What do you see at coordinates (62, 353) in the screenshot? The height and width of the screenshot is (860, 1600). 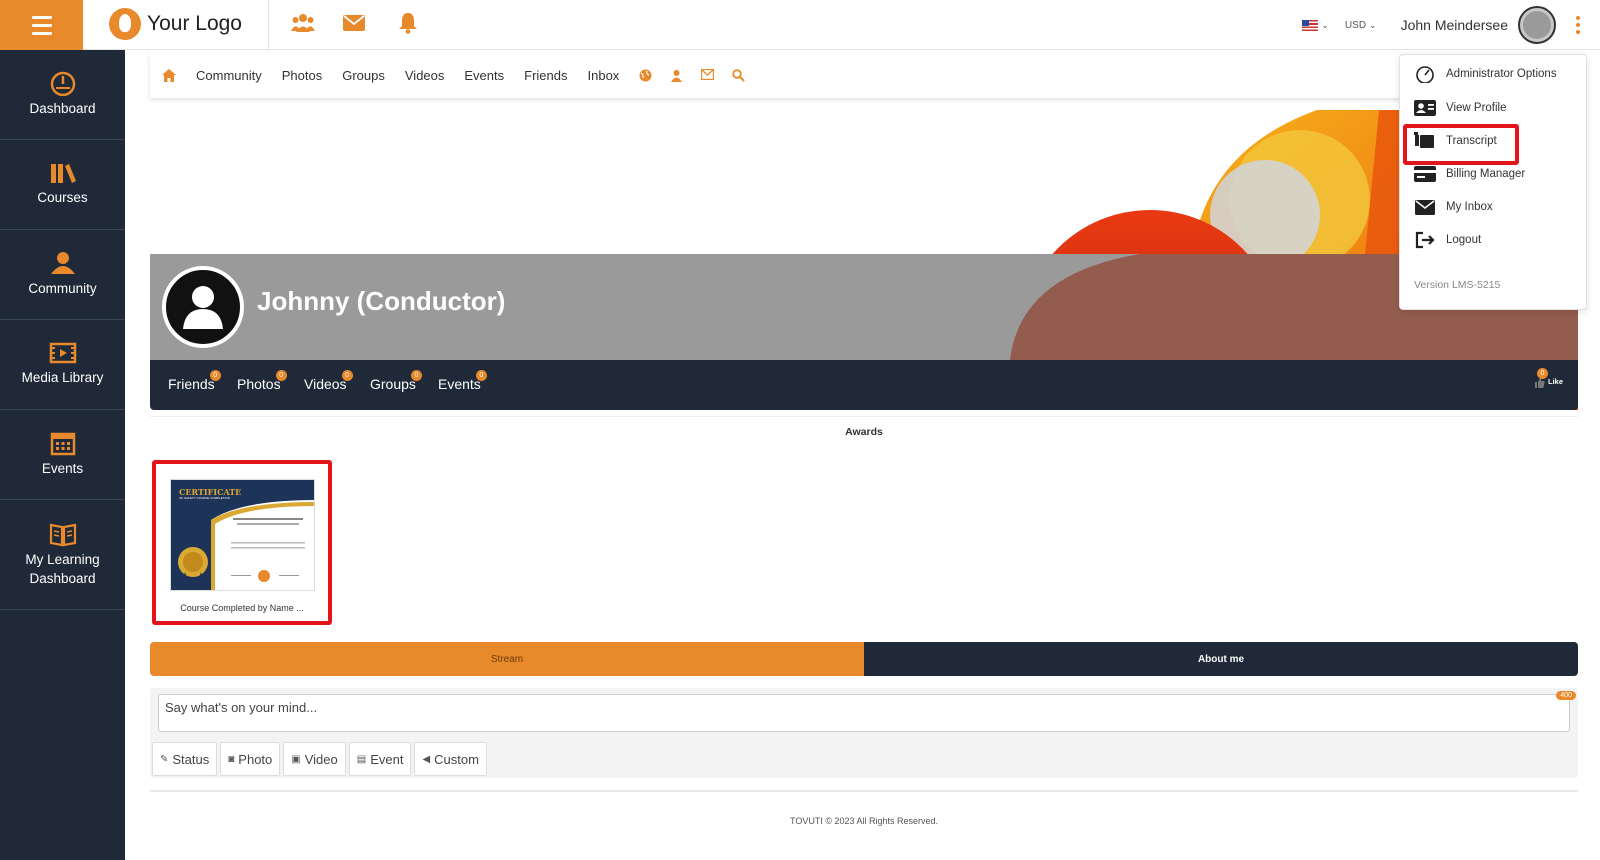 I see `film-icon` at bounding box center [62, 353].